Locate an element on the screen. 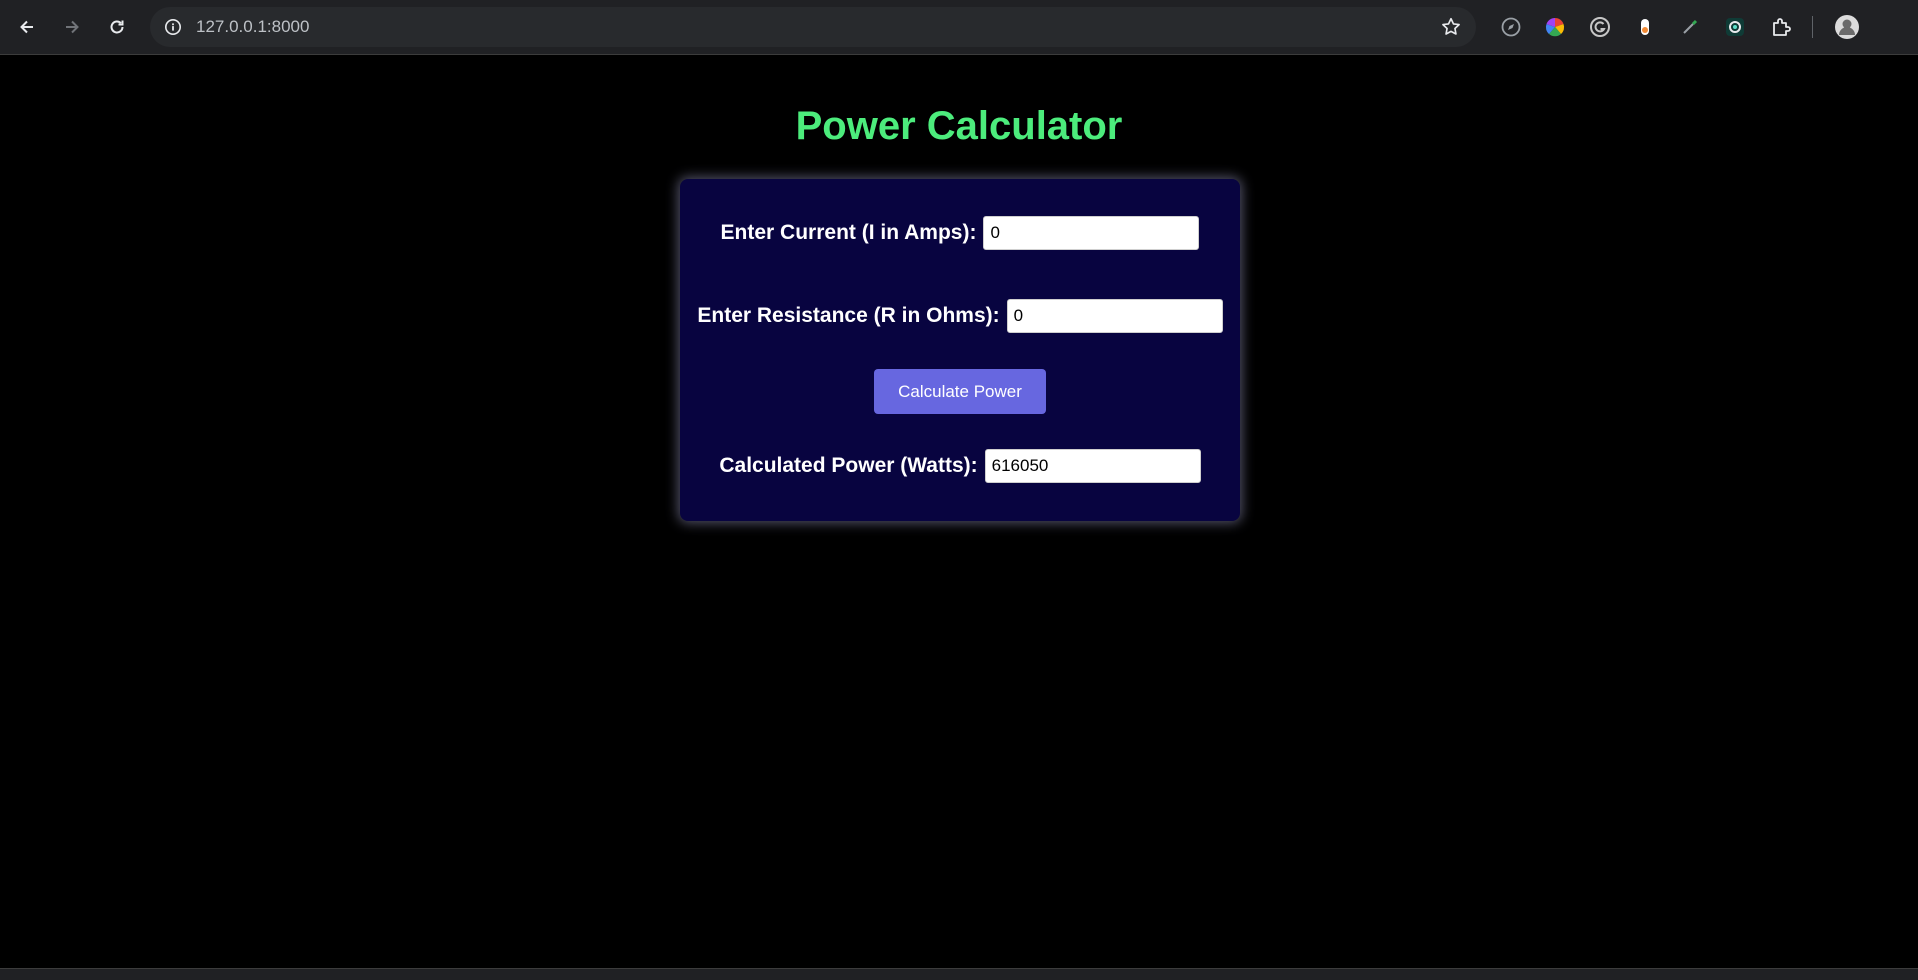  forward-button is located at coordinates (72, 27).